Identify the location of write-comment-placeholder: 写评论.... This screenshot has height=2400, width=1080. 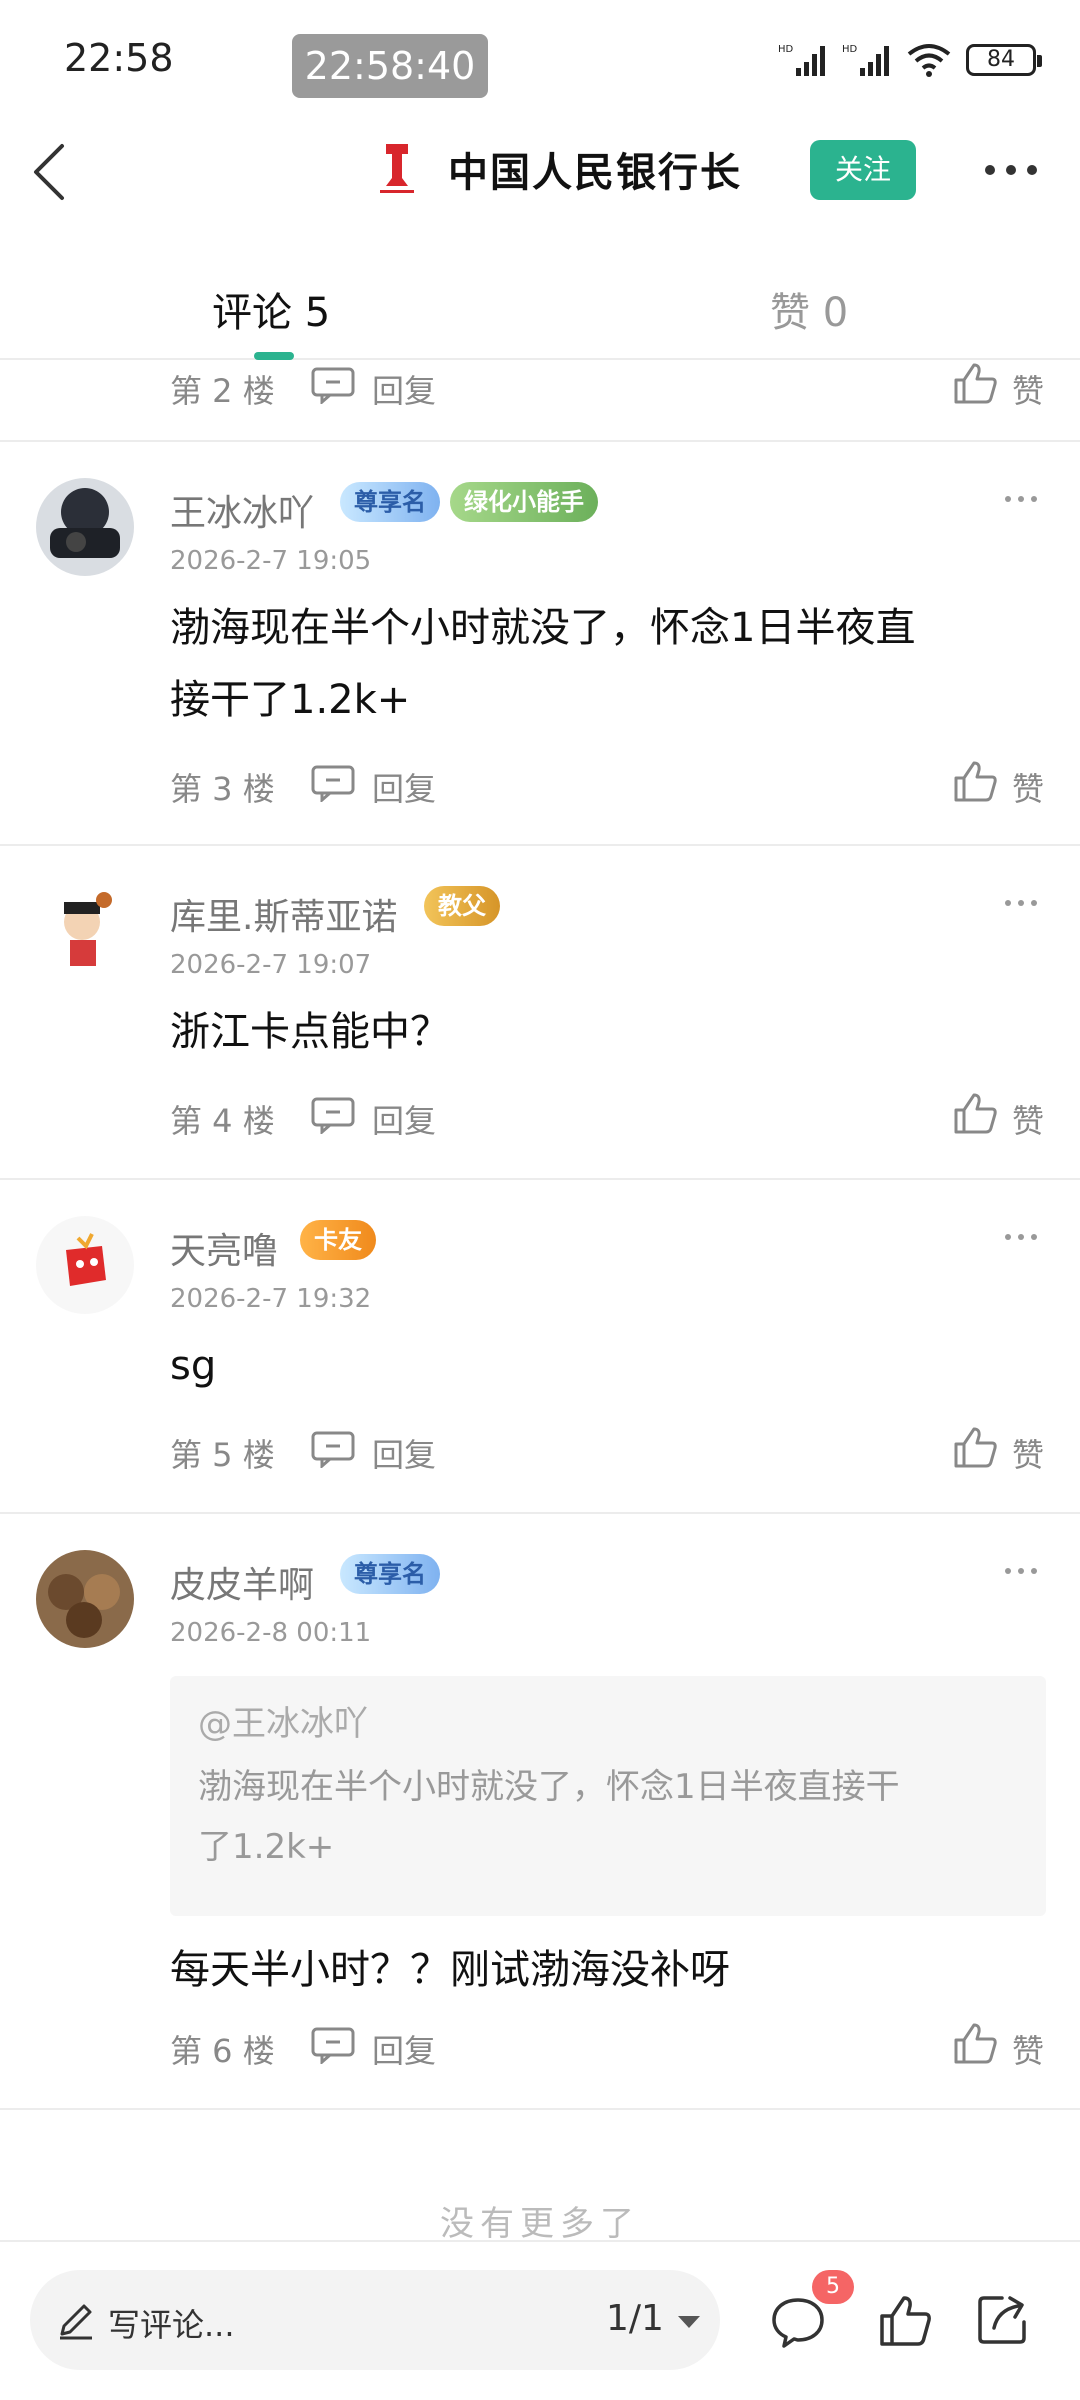
(171, 2325).